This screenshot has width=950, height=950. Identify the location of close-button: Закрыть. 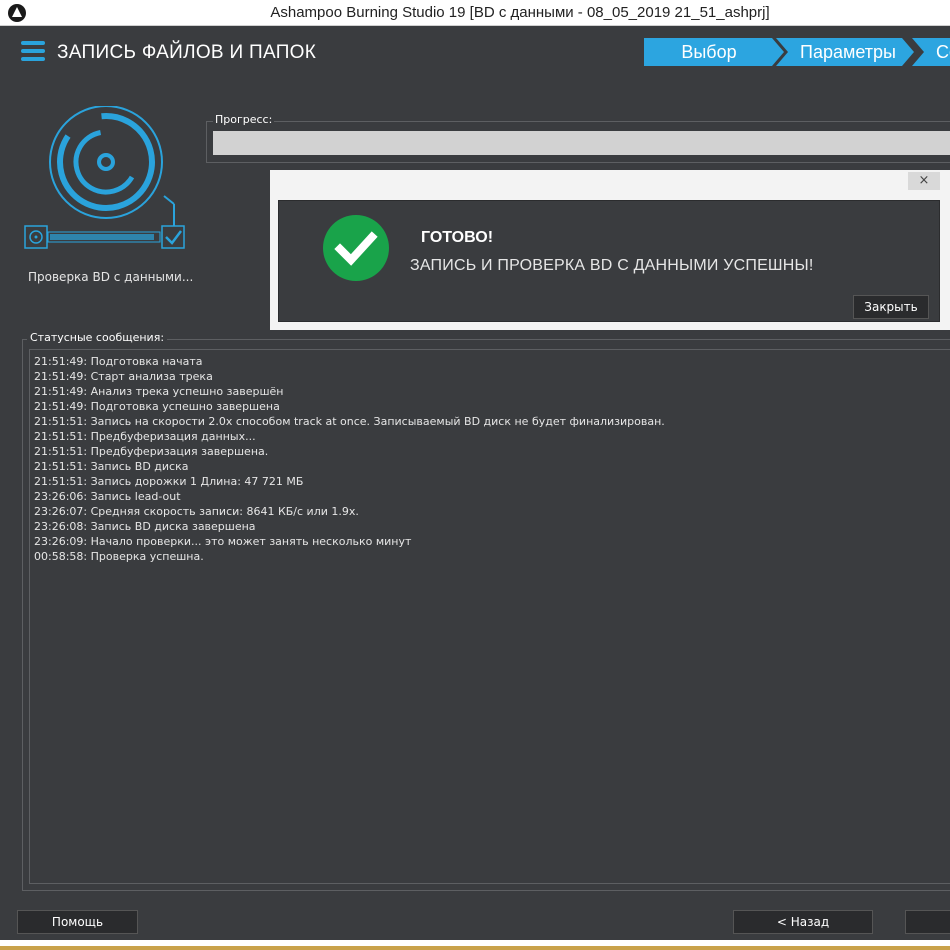
(891, 307).